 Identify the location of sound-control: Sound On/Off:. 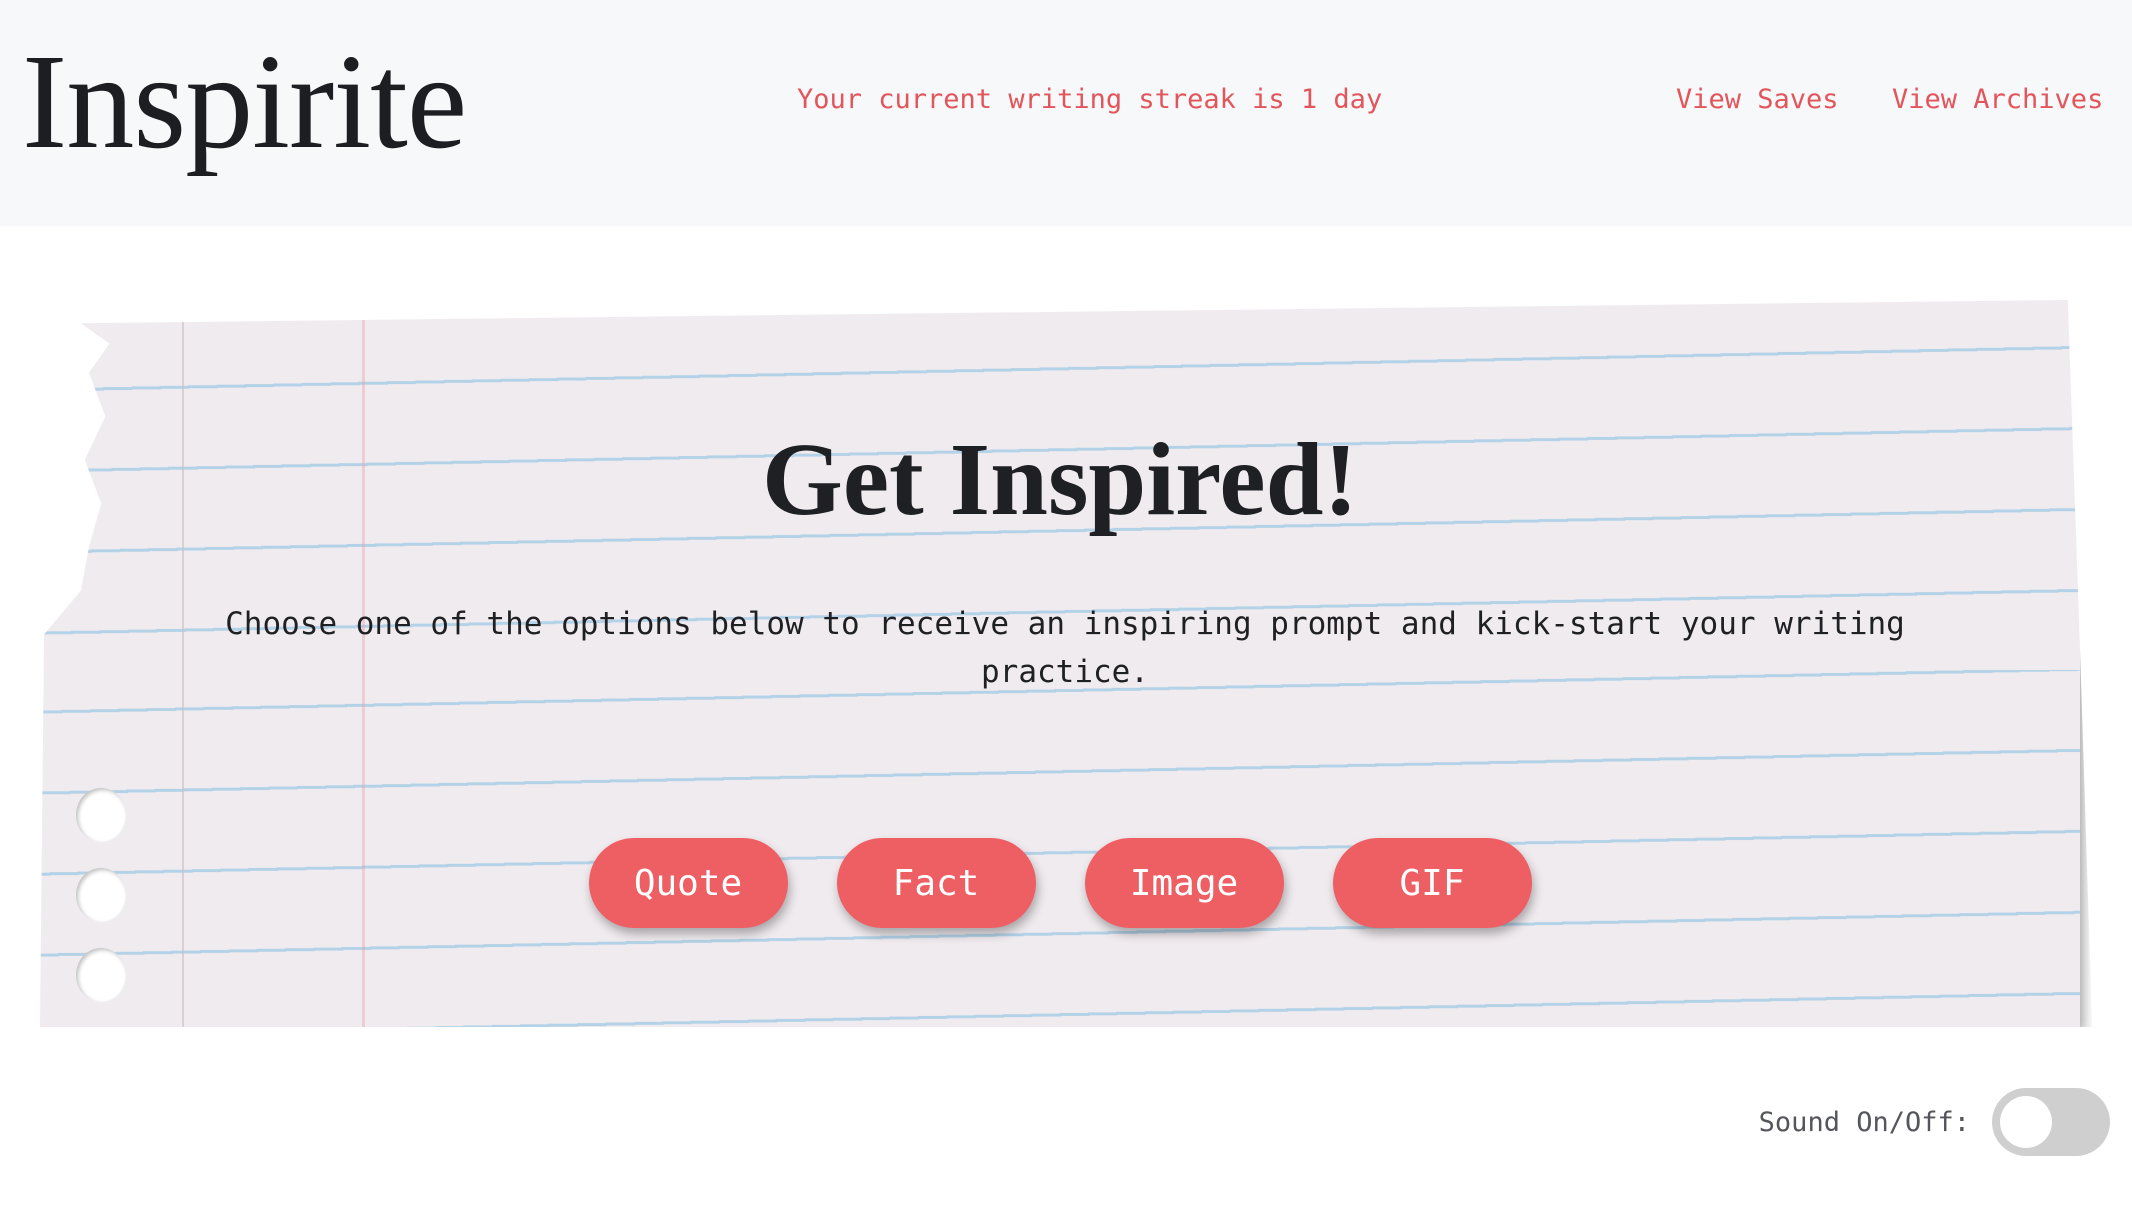
(1934, 1122).